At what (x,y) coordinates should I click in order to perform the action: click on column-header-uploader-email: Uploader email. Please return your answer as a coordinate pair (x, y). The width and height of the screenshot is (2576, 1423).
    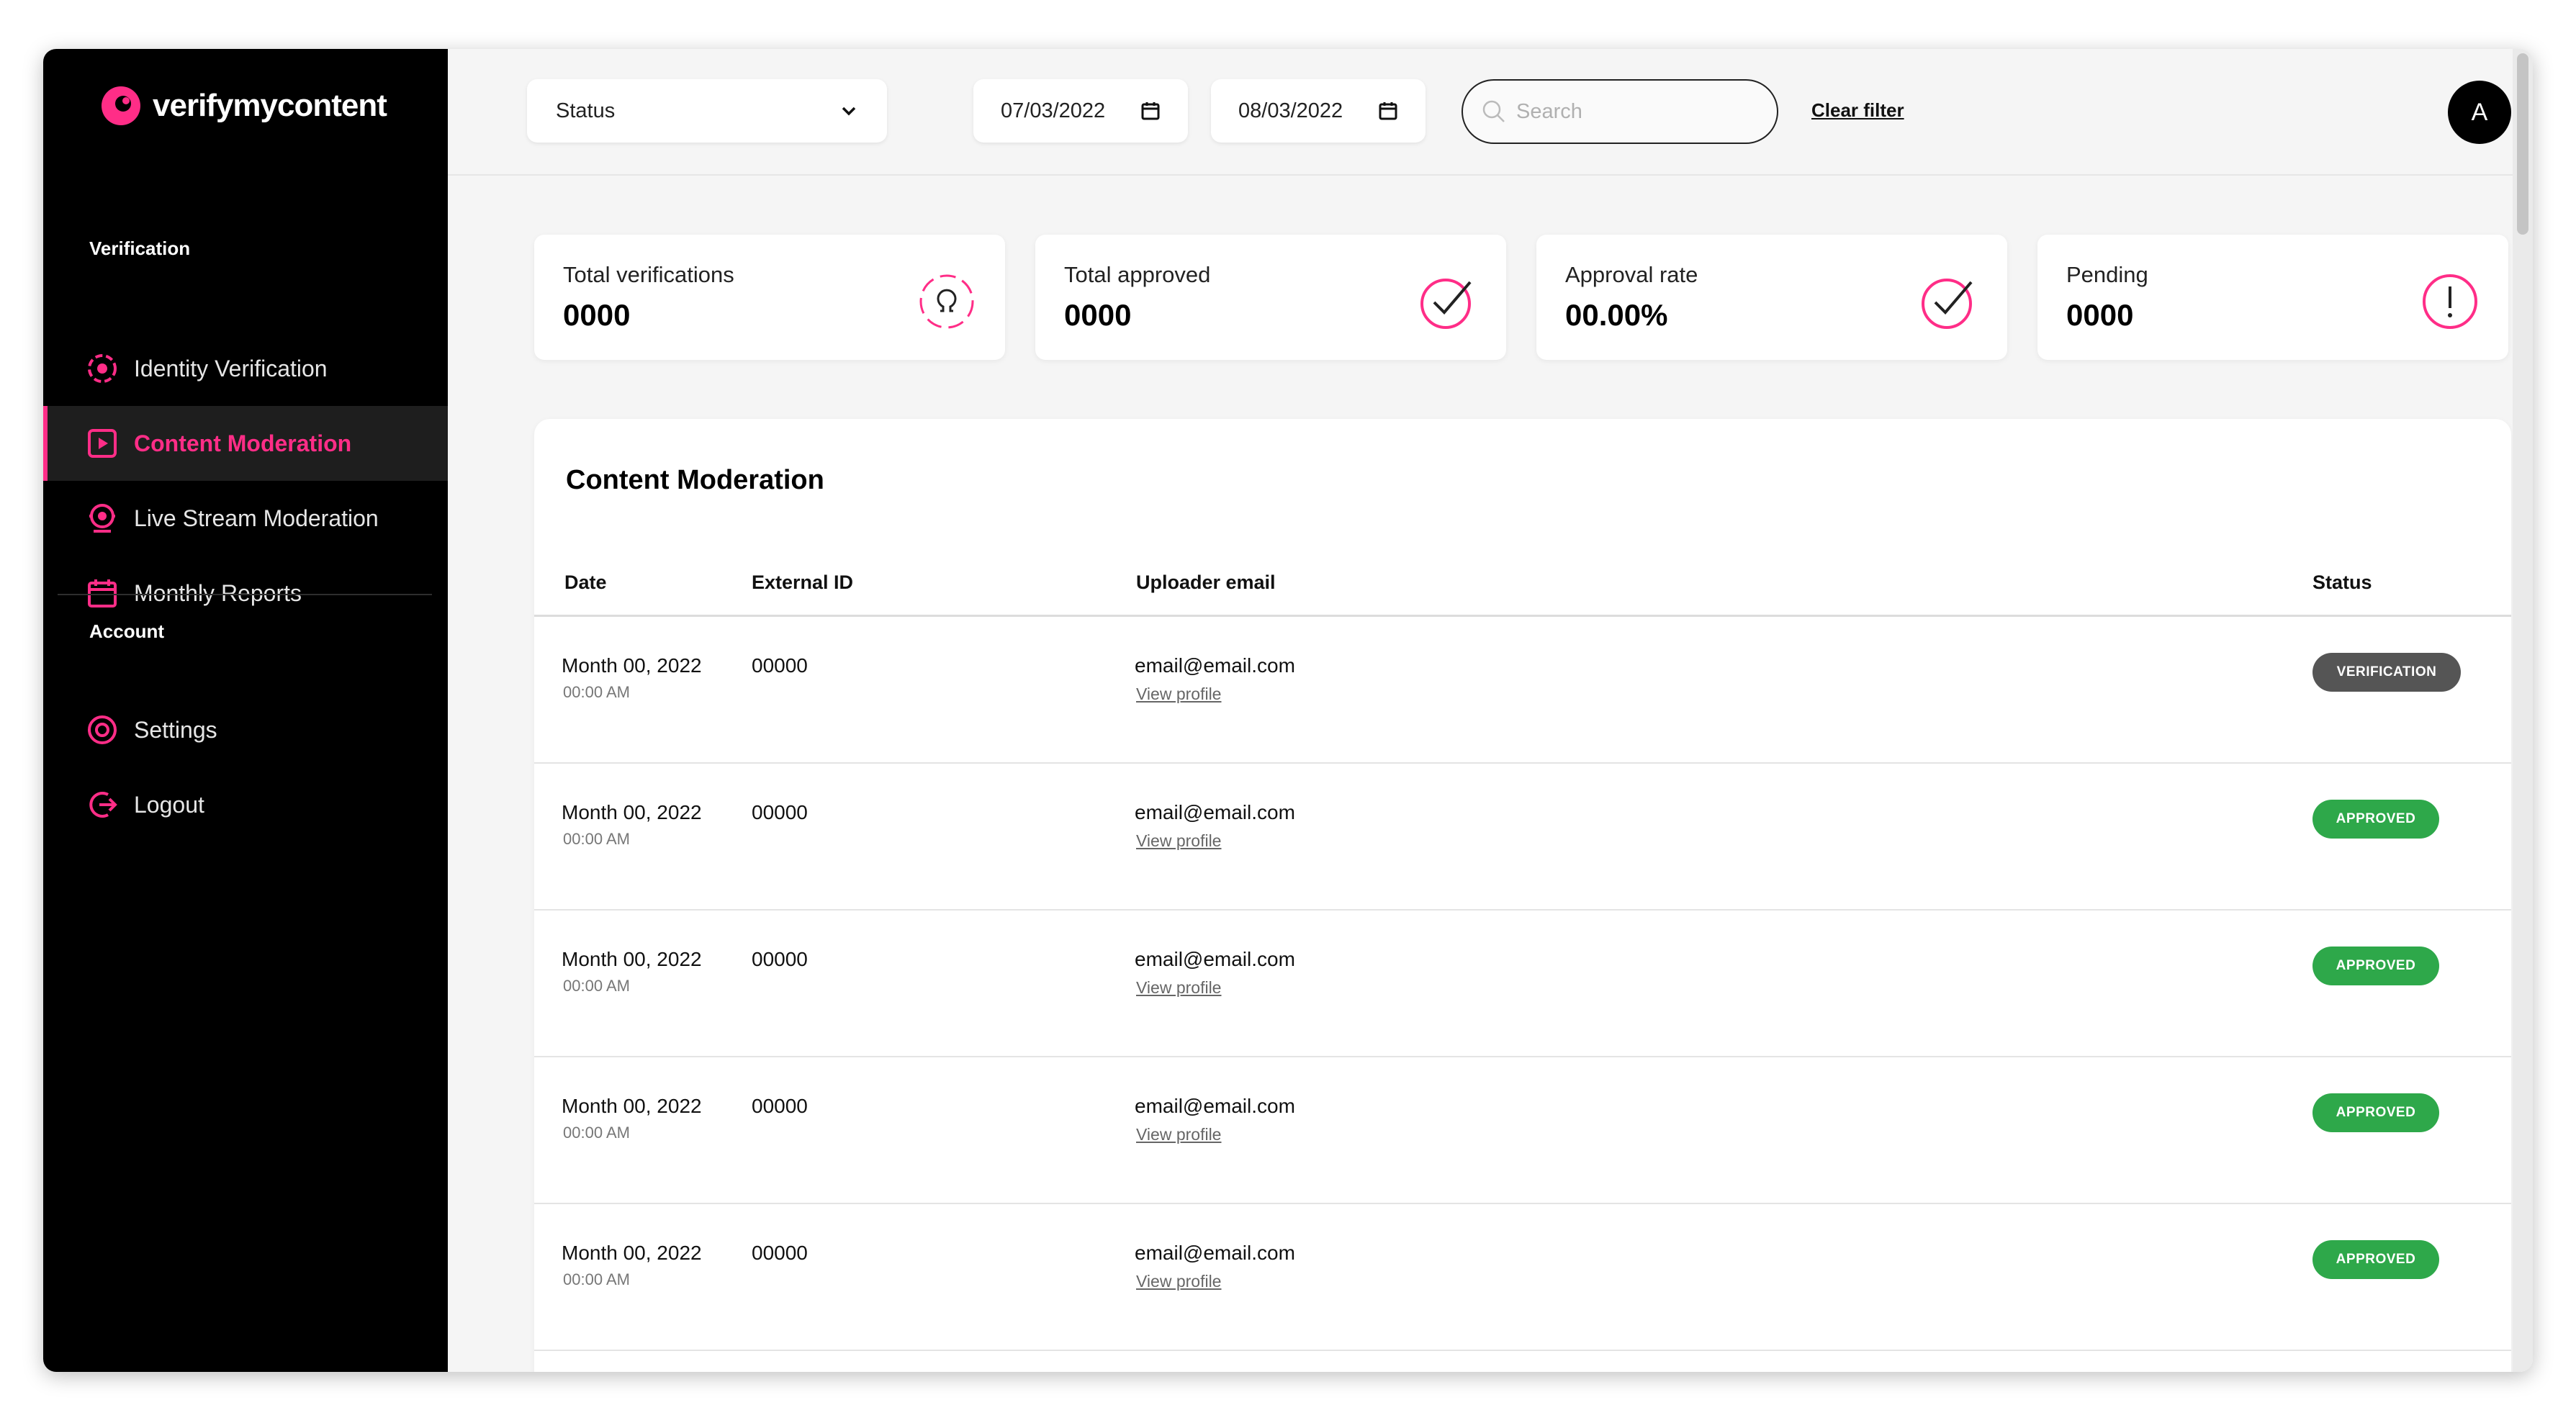
    Looking at the image, I should click on (1206, 582).